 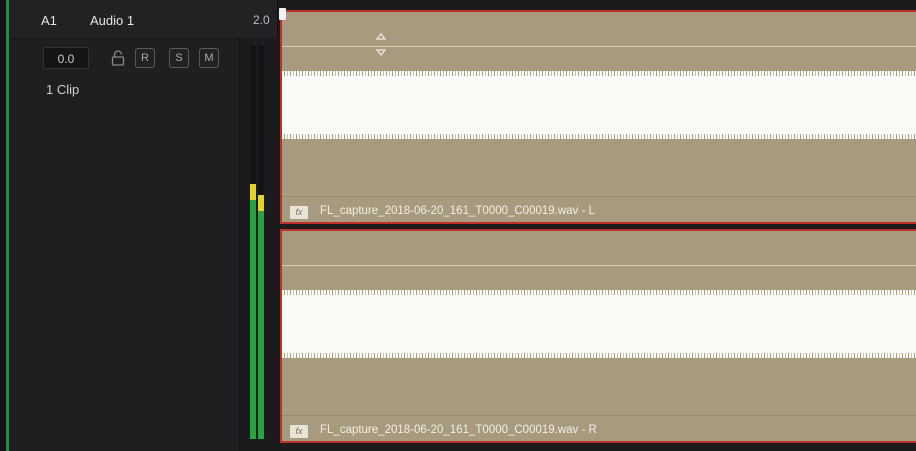 I want to click on solo-button: S, so click(x=179, y=58).